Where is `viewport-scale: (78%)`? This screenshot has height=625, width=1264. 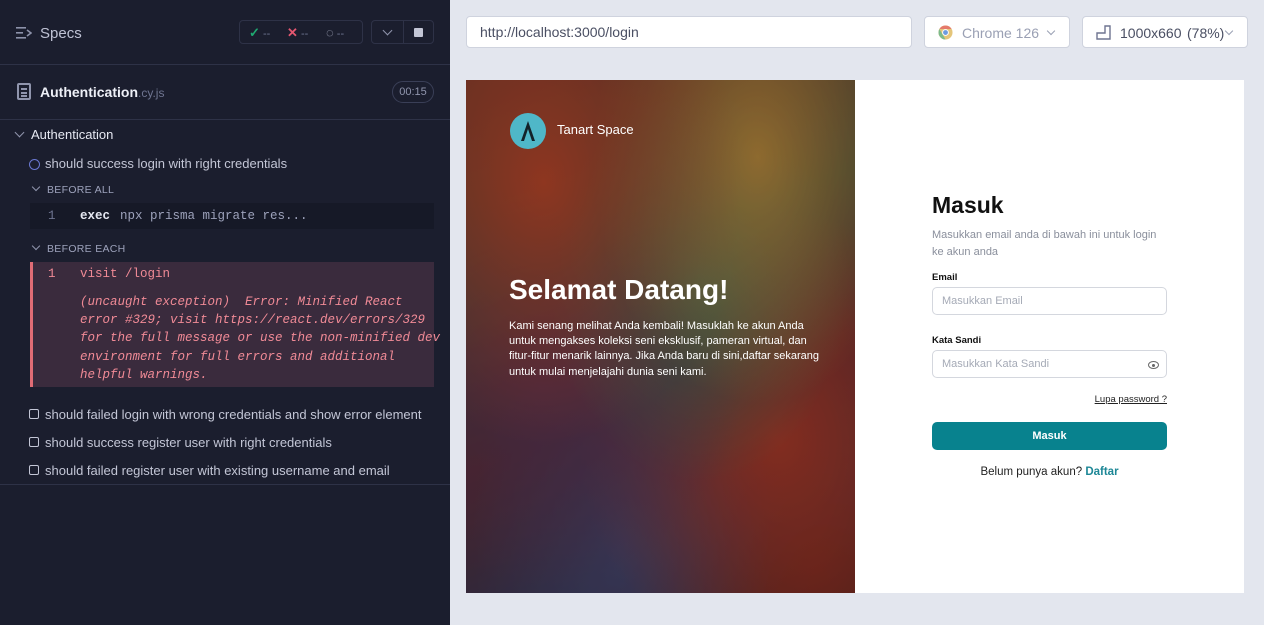
viewport-scale: (78%) is located at coordinates (1206, 33).